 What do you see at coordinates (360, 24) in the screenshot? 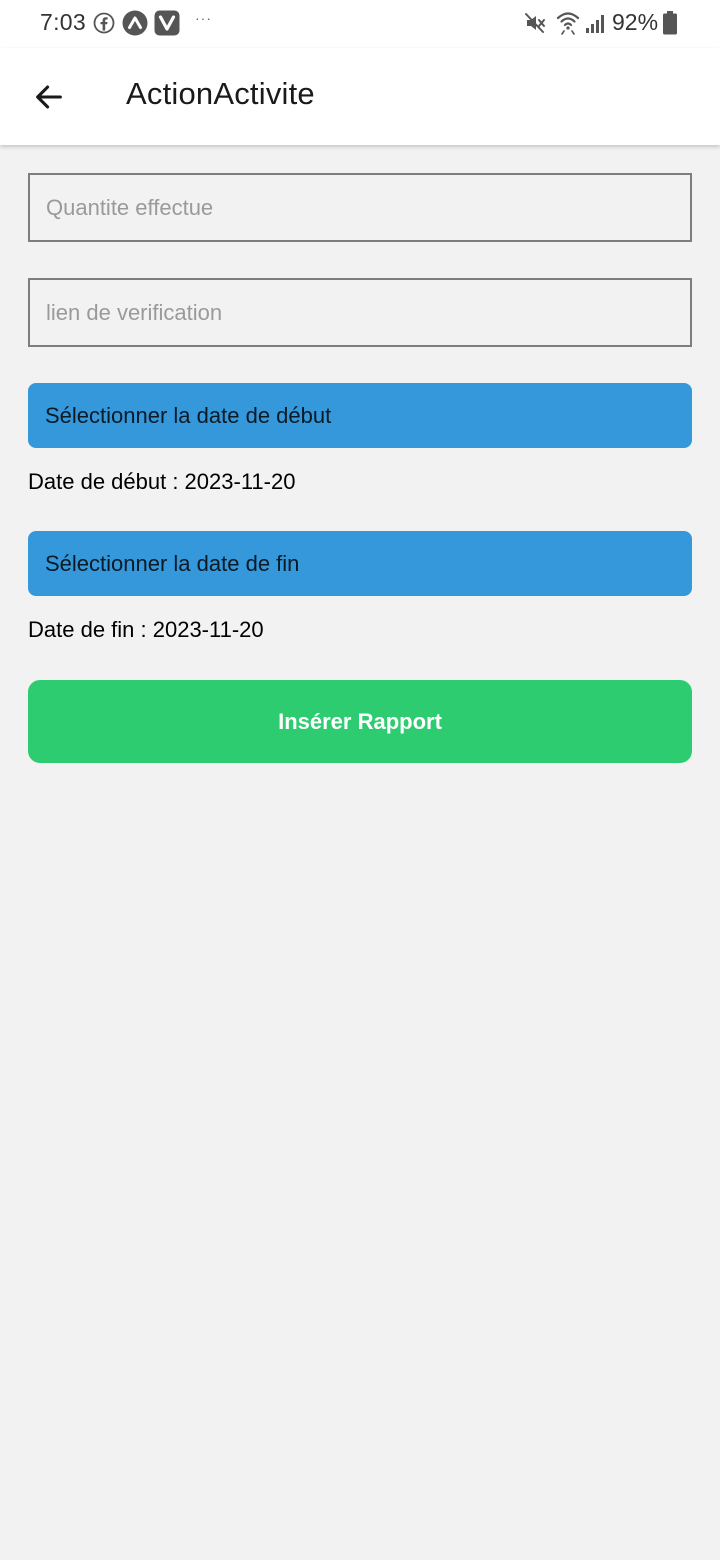
I see `status-bar: 7:03 ··· 92%` at bounding box center [360, 24].